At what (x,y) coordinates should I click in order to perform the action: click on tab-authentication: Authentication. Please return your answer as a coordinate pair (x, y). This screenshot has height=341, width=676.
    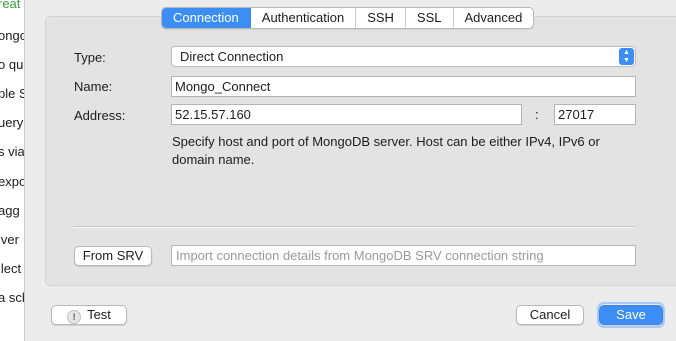
    Looking at the image, I should click on (304, 18).